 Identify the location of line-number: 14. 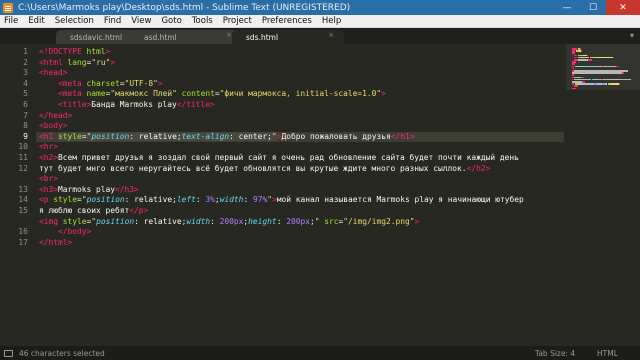
(23, 200).